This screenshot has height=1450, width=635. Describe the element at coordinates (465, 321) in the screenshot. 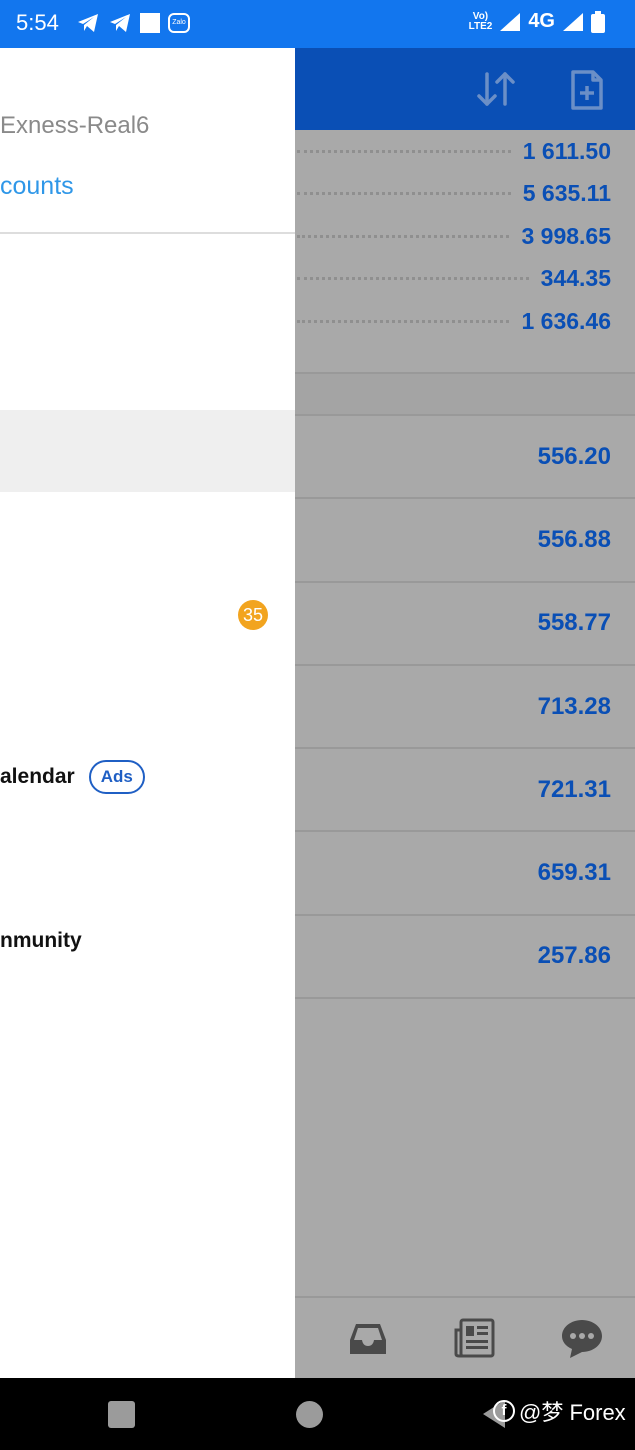

I see `summary-row: 1 636.46` at that location.